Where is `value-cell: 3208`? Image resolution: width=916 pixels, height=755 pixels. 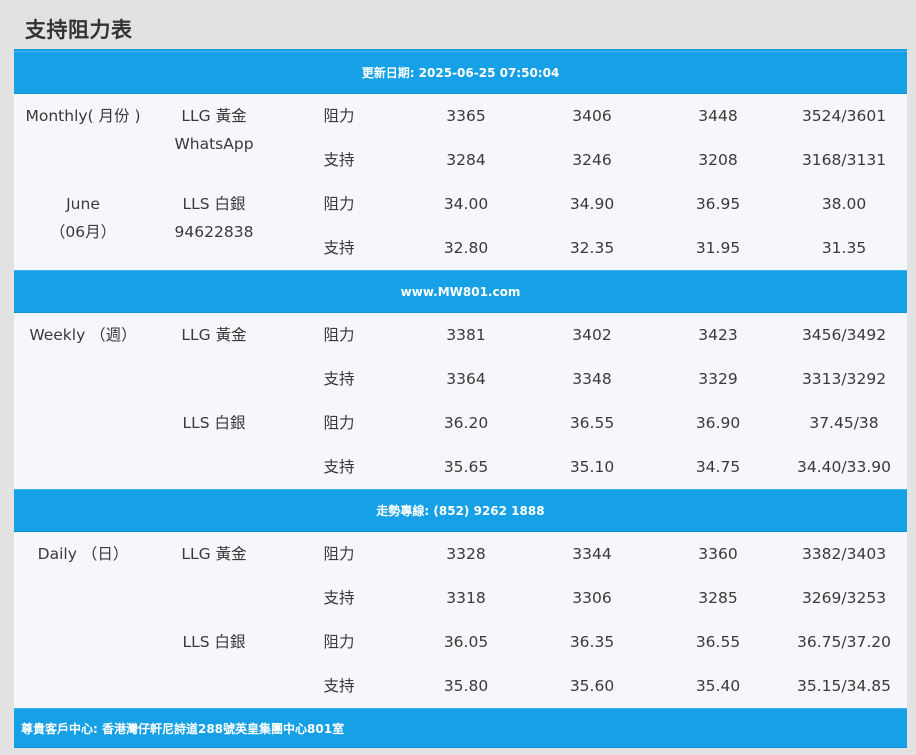
value-cell: 3208 is located at coordinates (718, 160).